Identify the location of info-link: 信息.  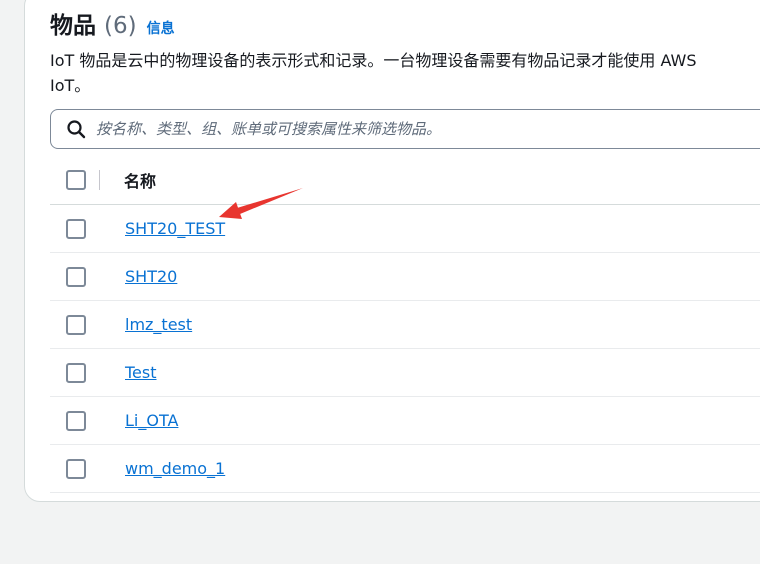
(161, 28).